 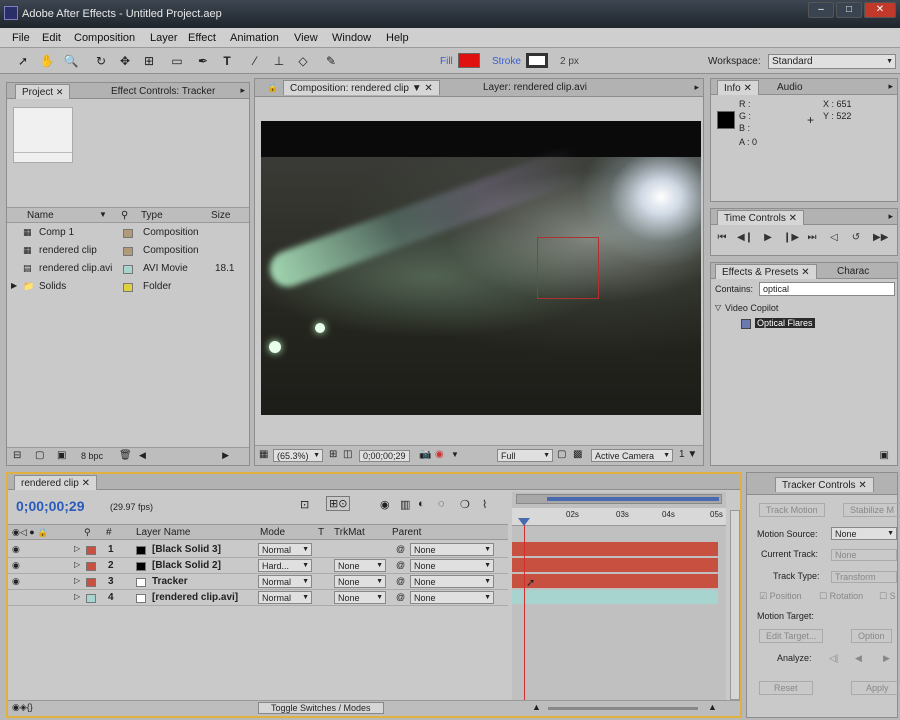 What do you see at coordinates (104, 38) in the screenshot?
I see `menu-composition: Composition` at bounding box center [104, 38].